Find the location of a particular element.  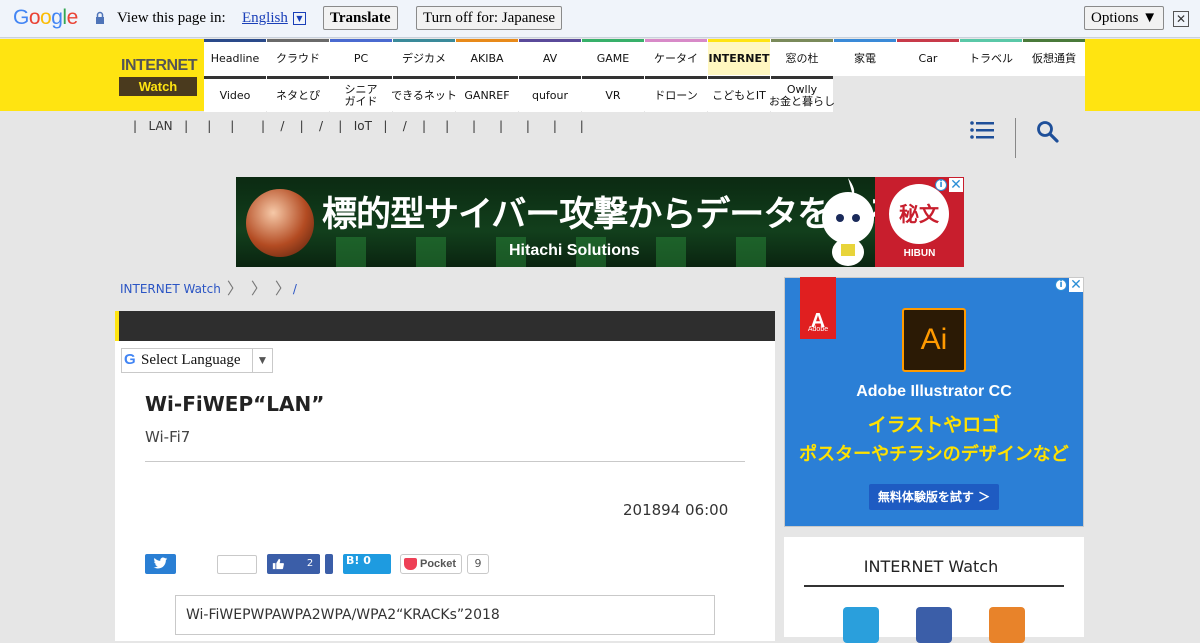

nav-item: AV is located at coordinates (550, 57).